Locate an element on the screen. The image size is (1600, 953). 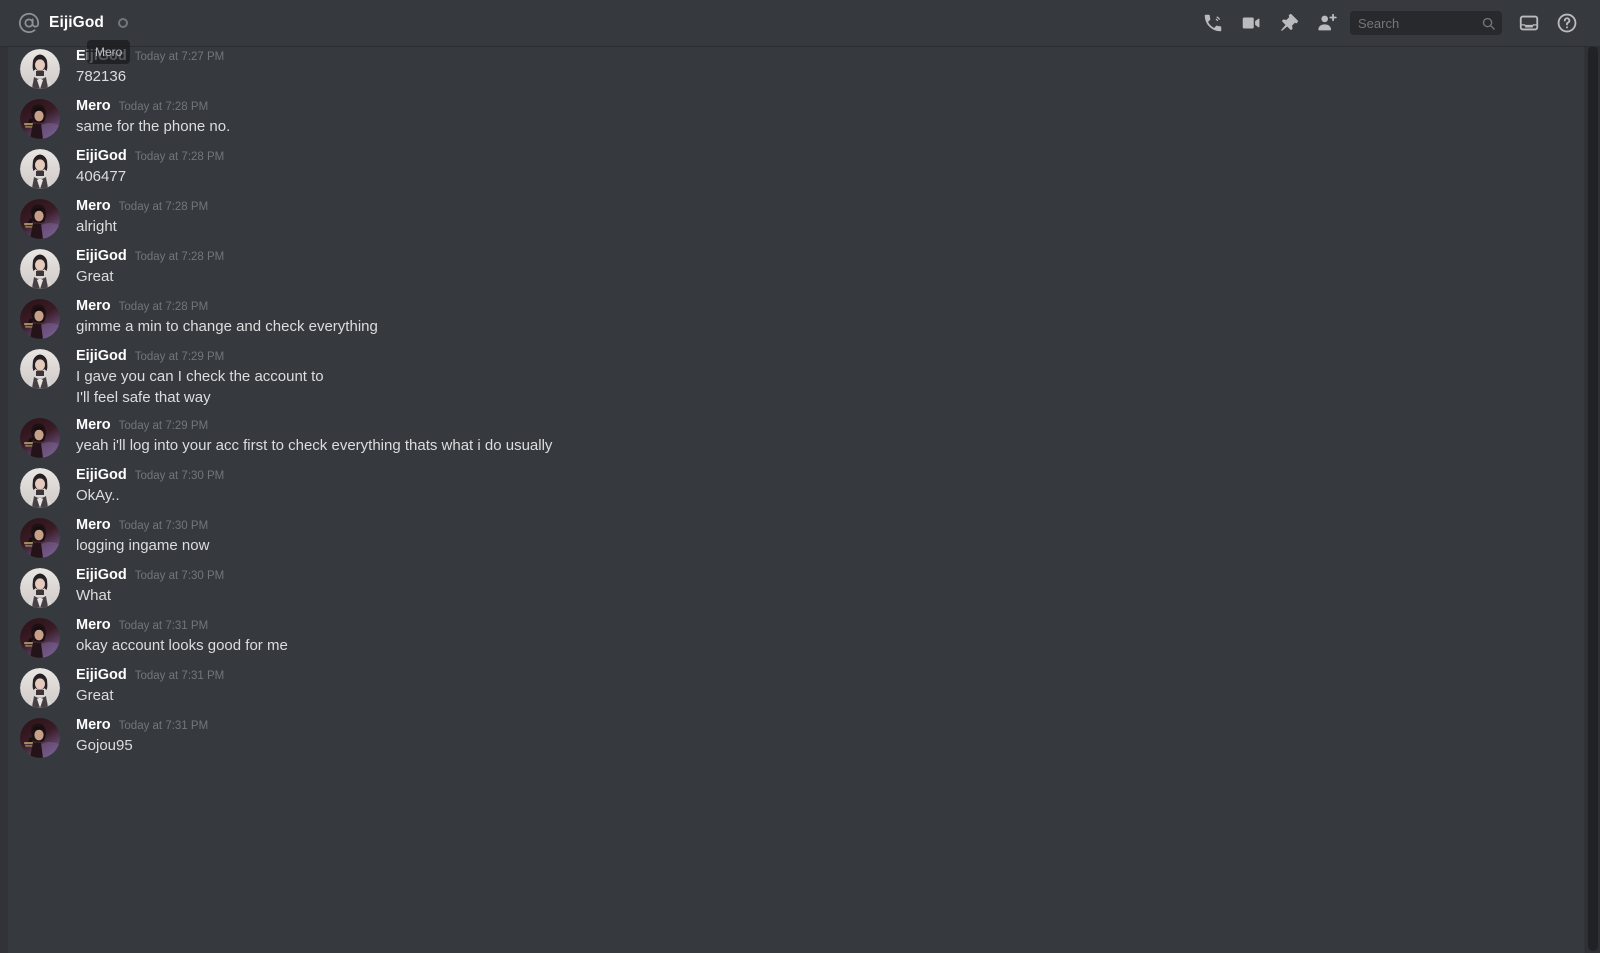
message-row: EijiGod Today at 7:28 PM Great is located at coordinates (804, 264).